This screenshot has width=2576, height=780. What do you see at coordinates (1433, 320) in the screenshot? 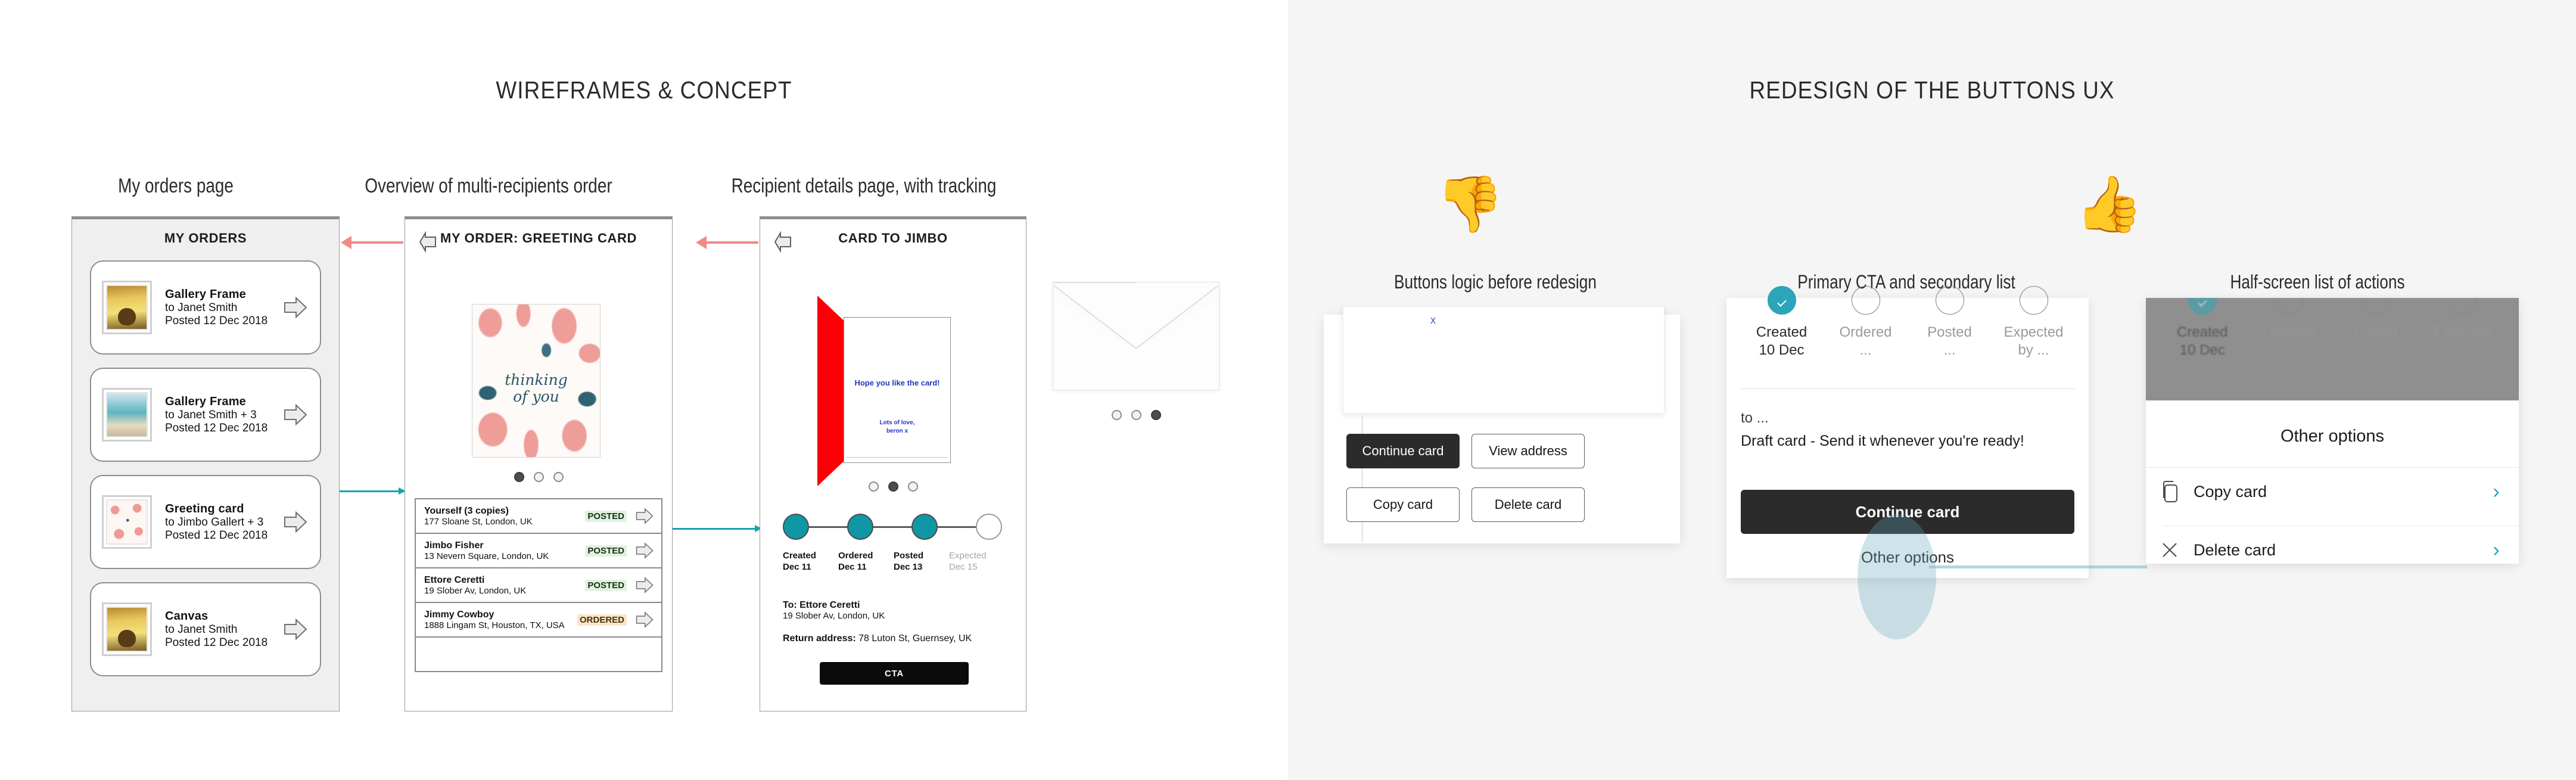
I see `close-icon: x` at bounding box center [1433, 320].